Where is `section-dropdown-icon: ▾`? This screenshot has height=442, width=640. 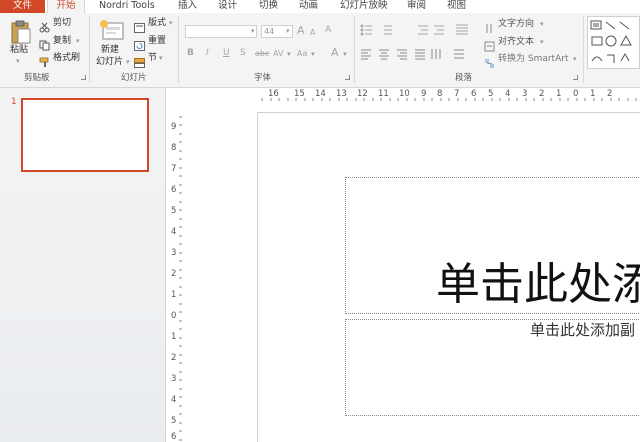 section-dropdown-icon: ▾ is located at coordinates (161, 58).